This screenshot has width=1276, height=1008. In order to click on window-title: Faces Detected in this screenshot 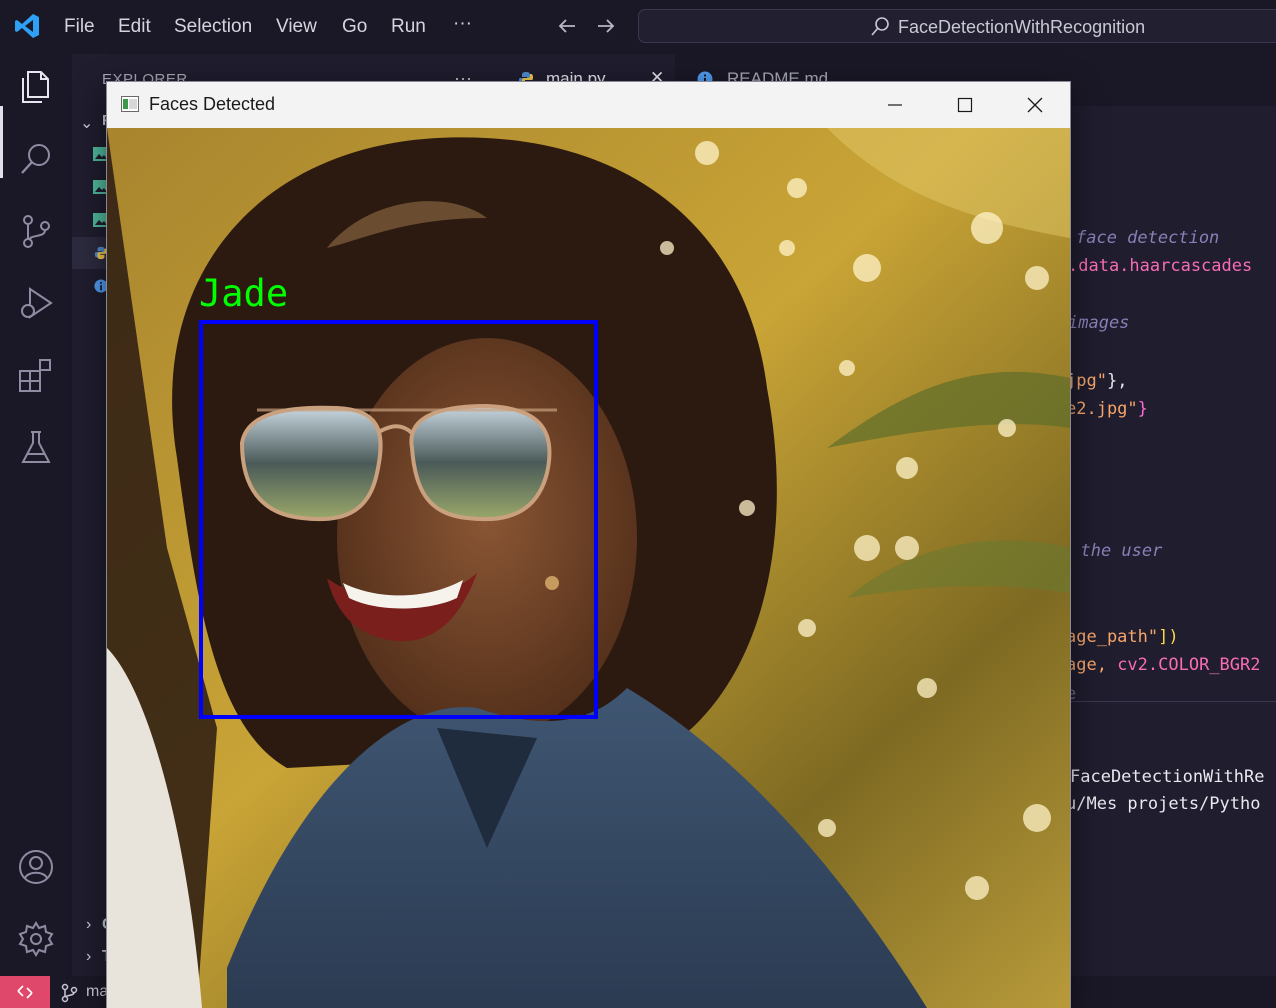, I will do `click(212, 104)`.